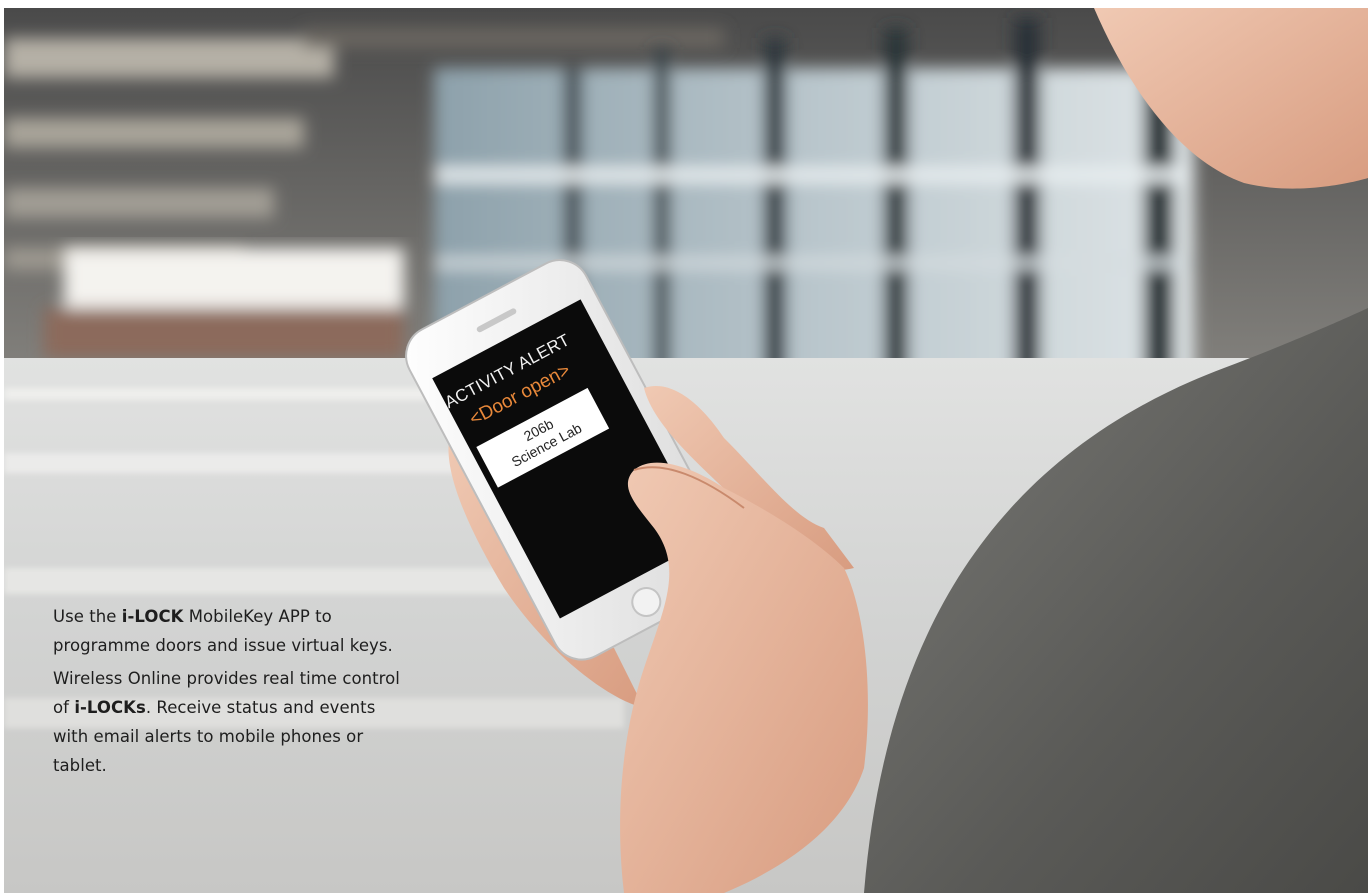  What do you see at coordinates (224, 303) in the screenshot?
I see `distant-light` at bounding box center [224, 303].